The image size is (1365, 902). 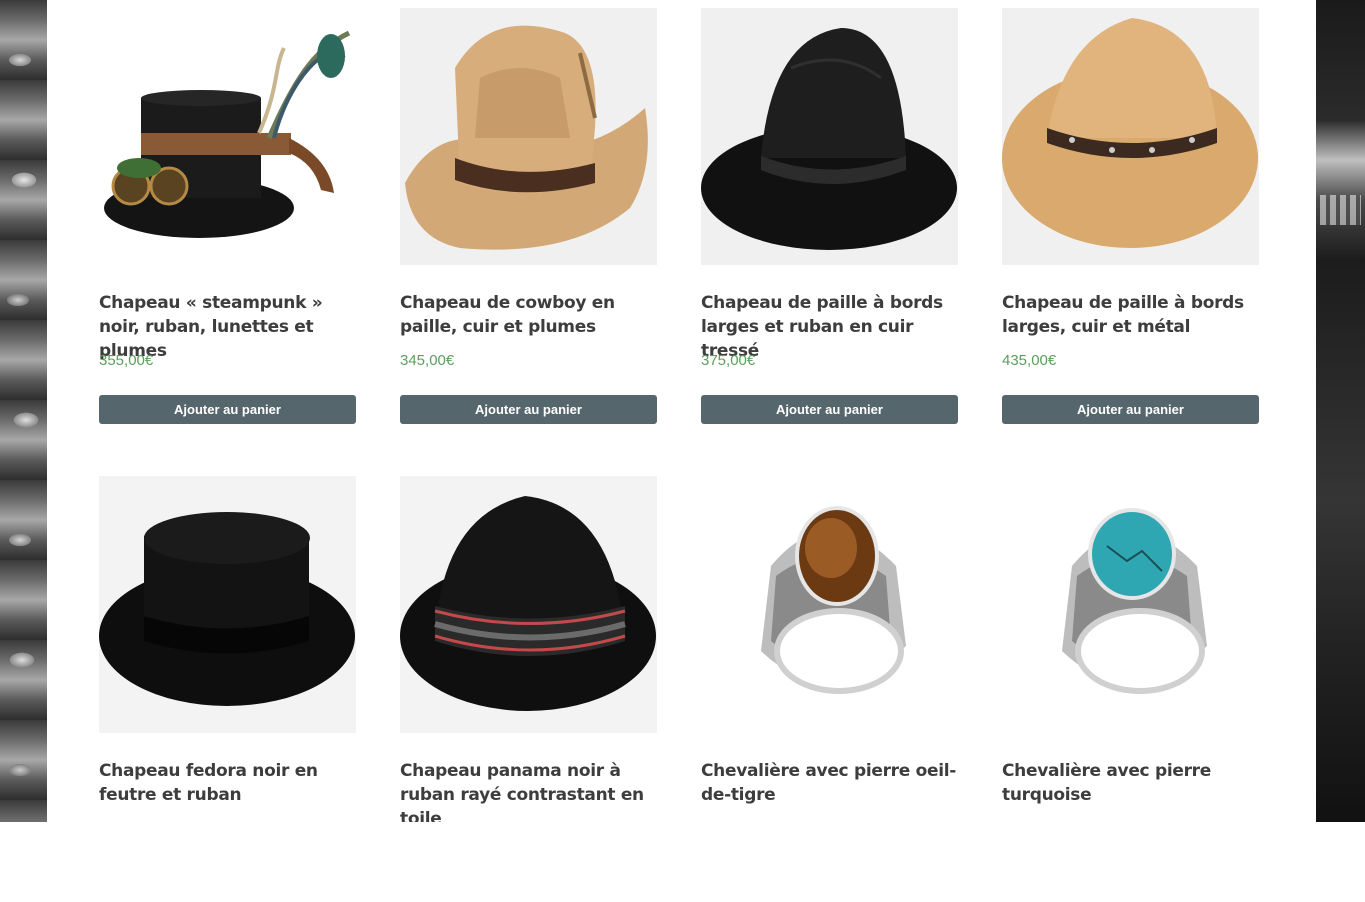 I want to click on product-title: Chevalière avec pierre oeil-de-tigre, so click(x=829, y=783).